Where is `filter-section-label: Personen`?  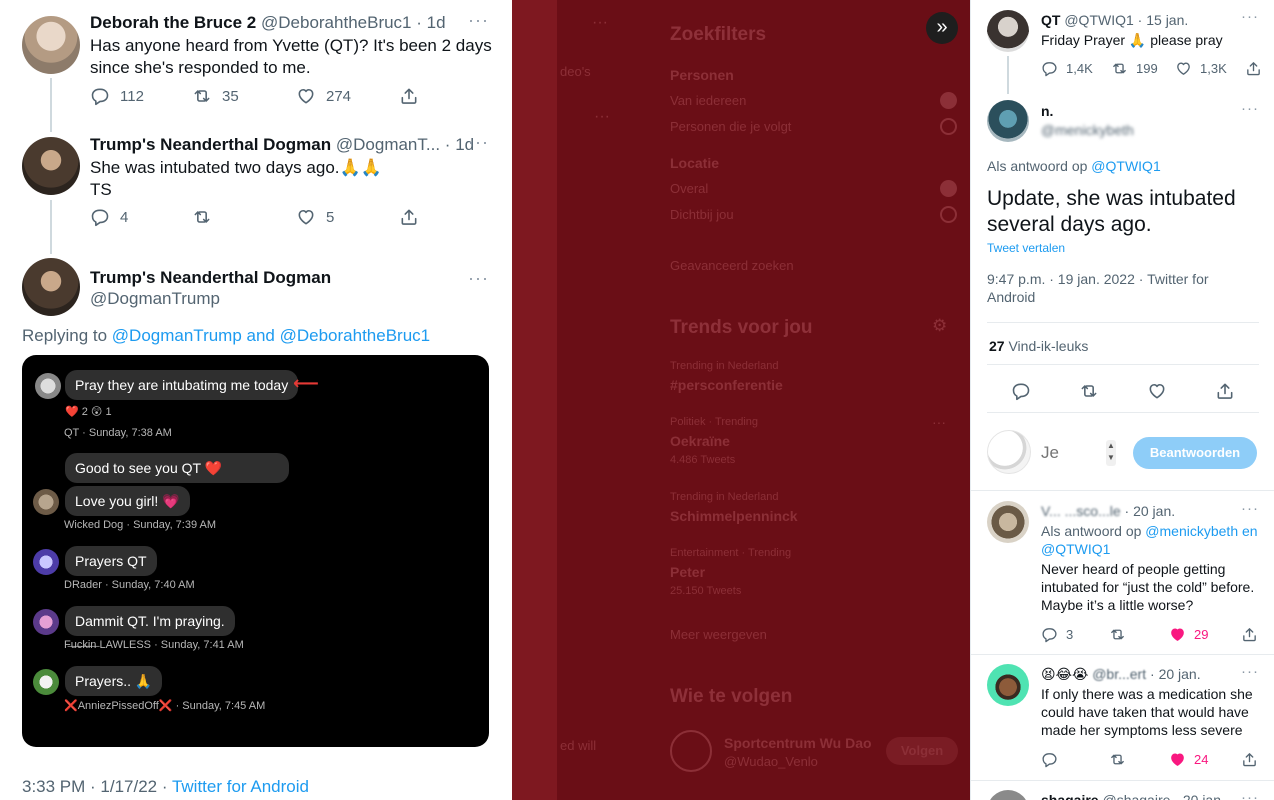 filter-section-label: Personen is located at coordinates (702, 75).